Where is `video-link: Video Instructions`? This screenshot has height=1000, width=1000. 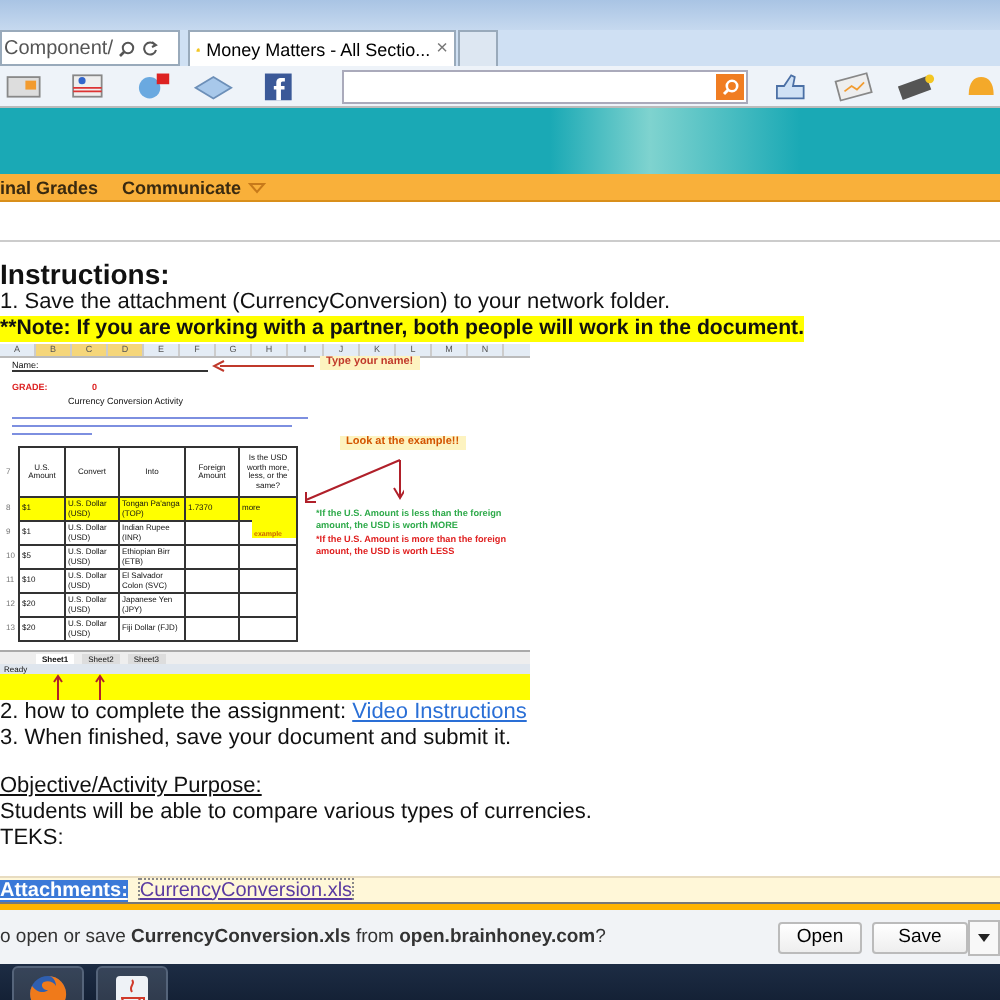
video-link: Video Instructions is located at coordinates (439, 712).